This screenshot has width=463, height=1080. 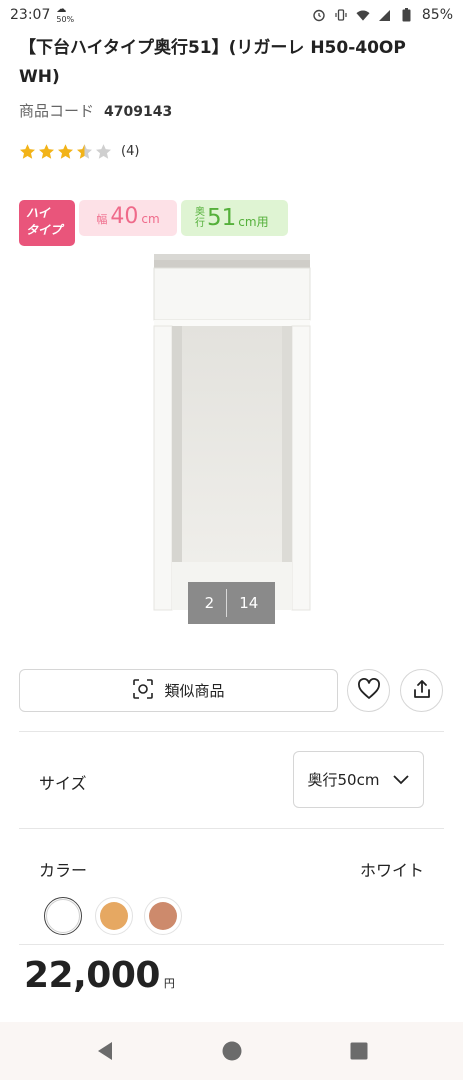 I want to click on share-icon, so click(x=422, y=691).